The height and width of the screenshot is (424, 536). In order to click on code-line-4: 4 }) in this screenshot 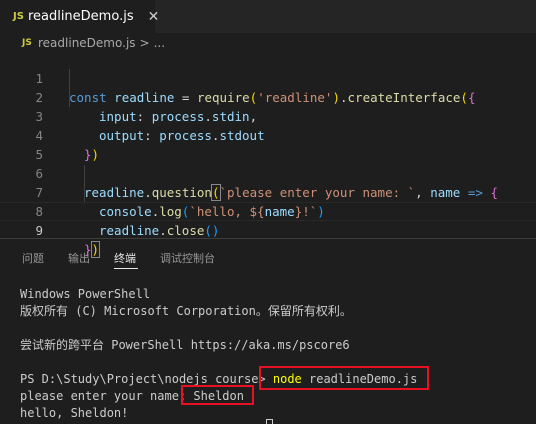, I will do `click(268, 134)`.